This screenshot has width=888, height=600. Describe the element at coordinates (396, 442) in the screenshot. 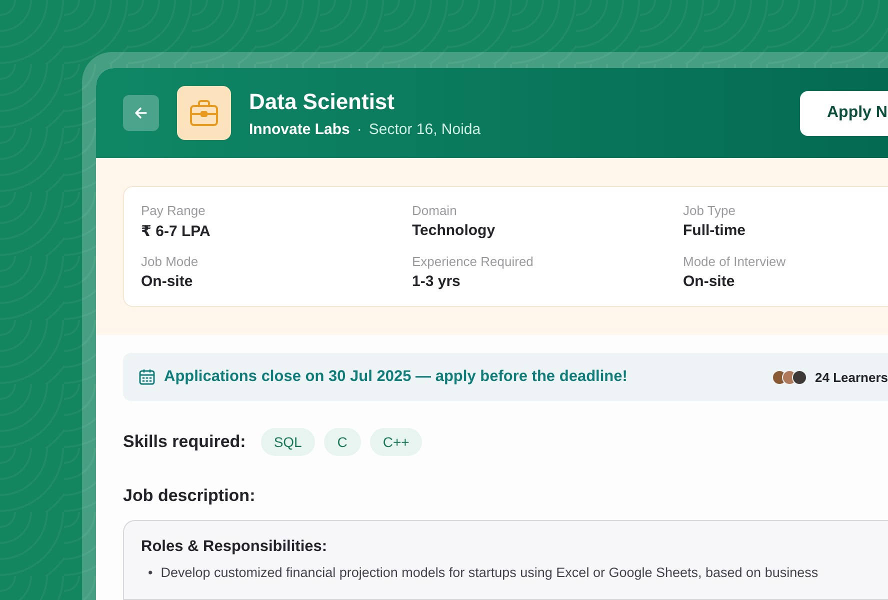

I see `skill-tag: C++` at that location.